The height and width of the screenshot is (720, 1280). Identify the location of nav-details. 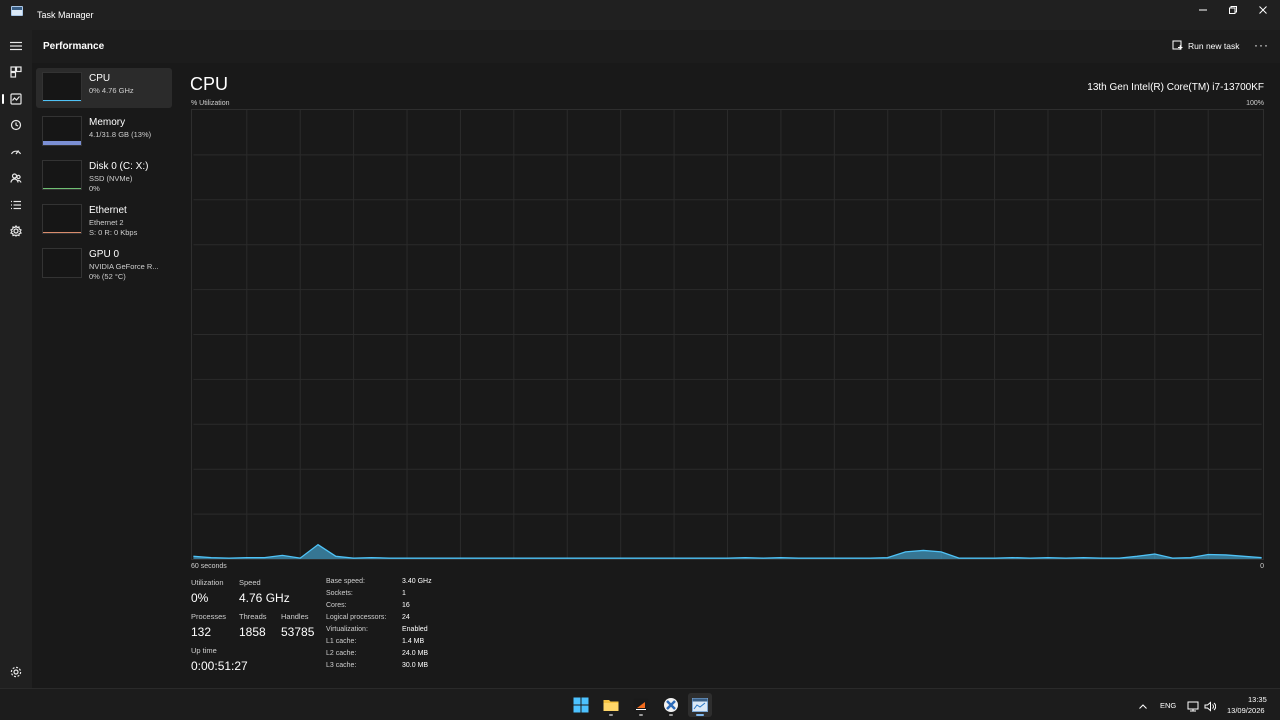
(16, 205).